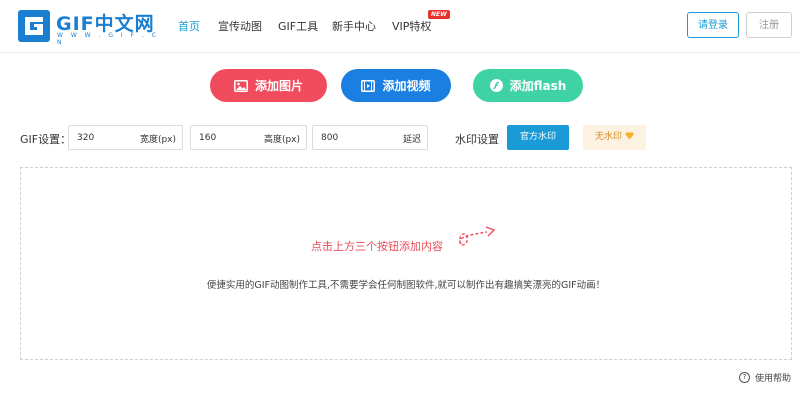  What do you see at coordinates (93, 27) in the screenshot?
I see `site-logo: GIF中文网 W W W . G I F . C N` at bounding box center [93, 27].